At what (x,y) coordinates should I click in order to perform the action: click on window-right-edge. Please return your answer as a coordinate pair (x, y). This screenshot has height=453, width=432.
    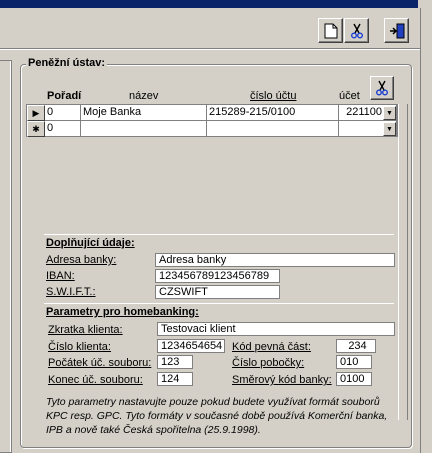
    Looking at the image, I should click on (426, 230).